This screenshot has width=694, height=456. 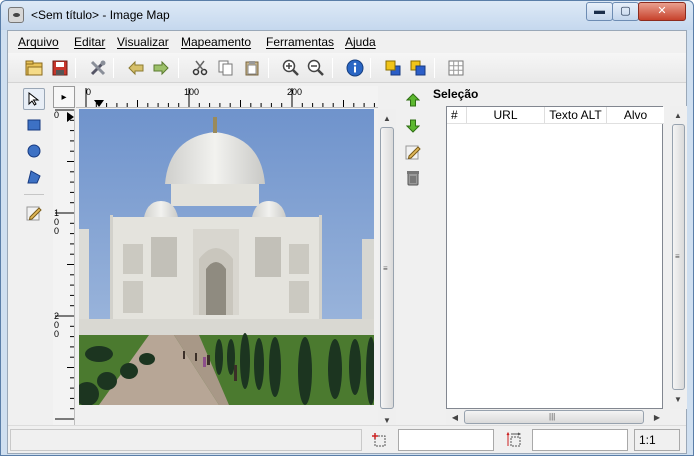 I want to click on cut-icon, so click(x=200, y=68).